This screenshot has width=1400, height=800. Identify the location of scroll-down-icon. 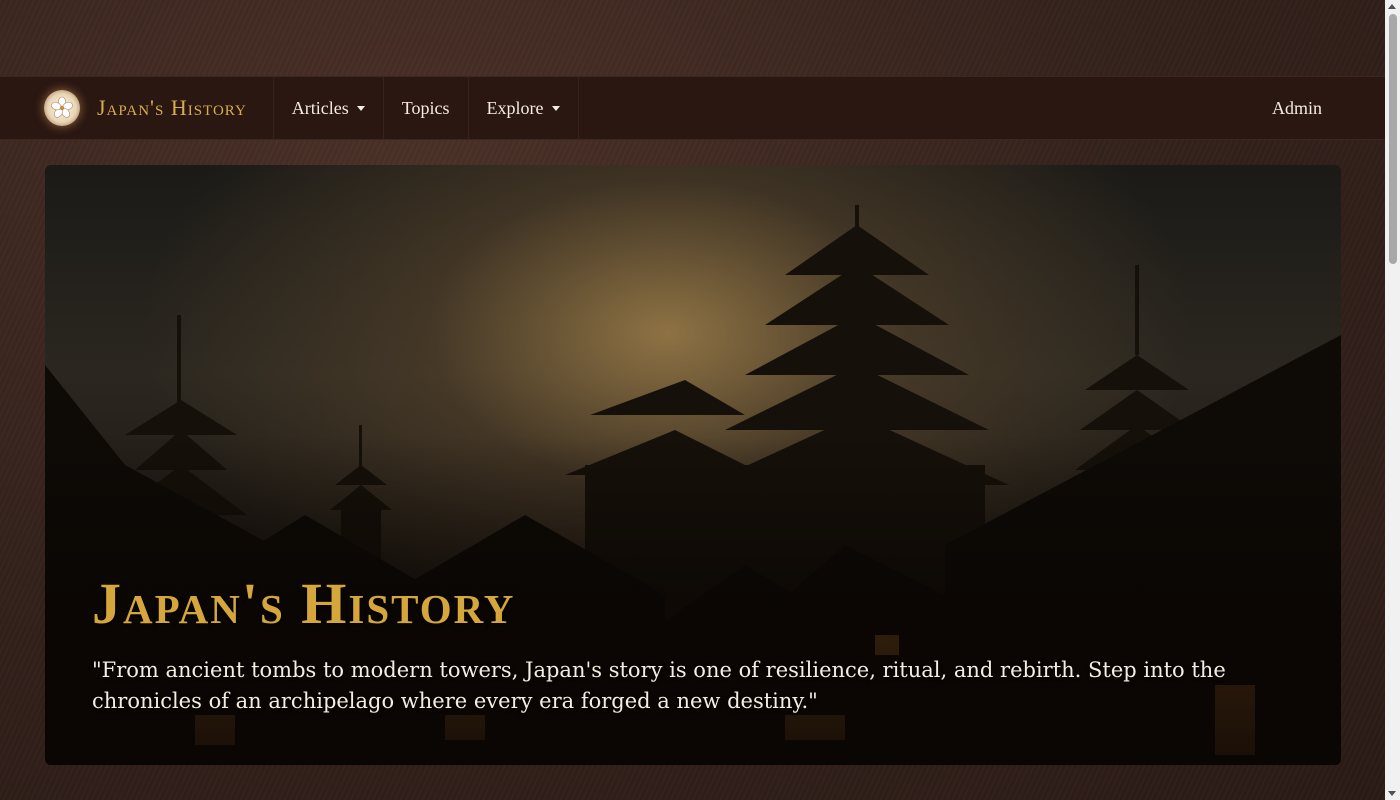
(1392, 793).